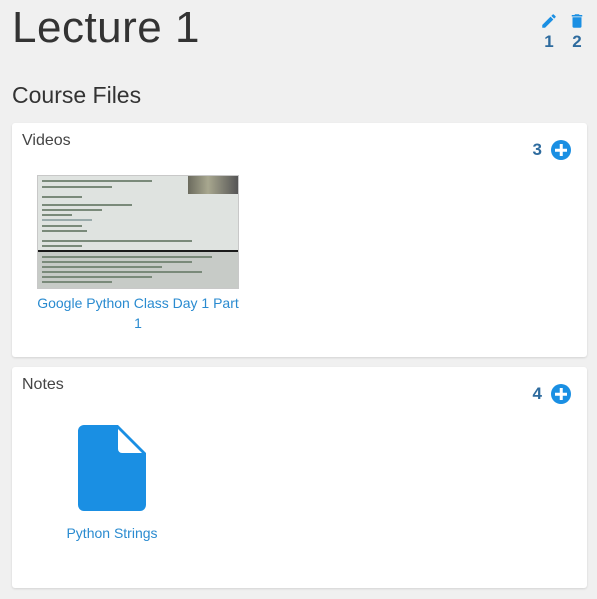 This screenshot has width=597, height=599. Describe the element at coordinates (138, 313) in the screenshot. I see `video-title-link: Google Python Class Day 1 Part 1` at that location.